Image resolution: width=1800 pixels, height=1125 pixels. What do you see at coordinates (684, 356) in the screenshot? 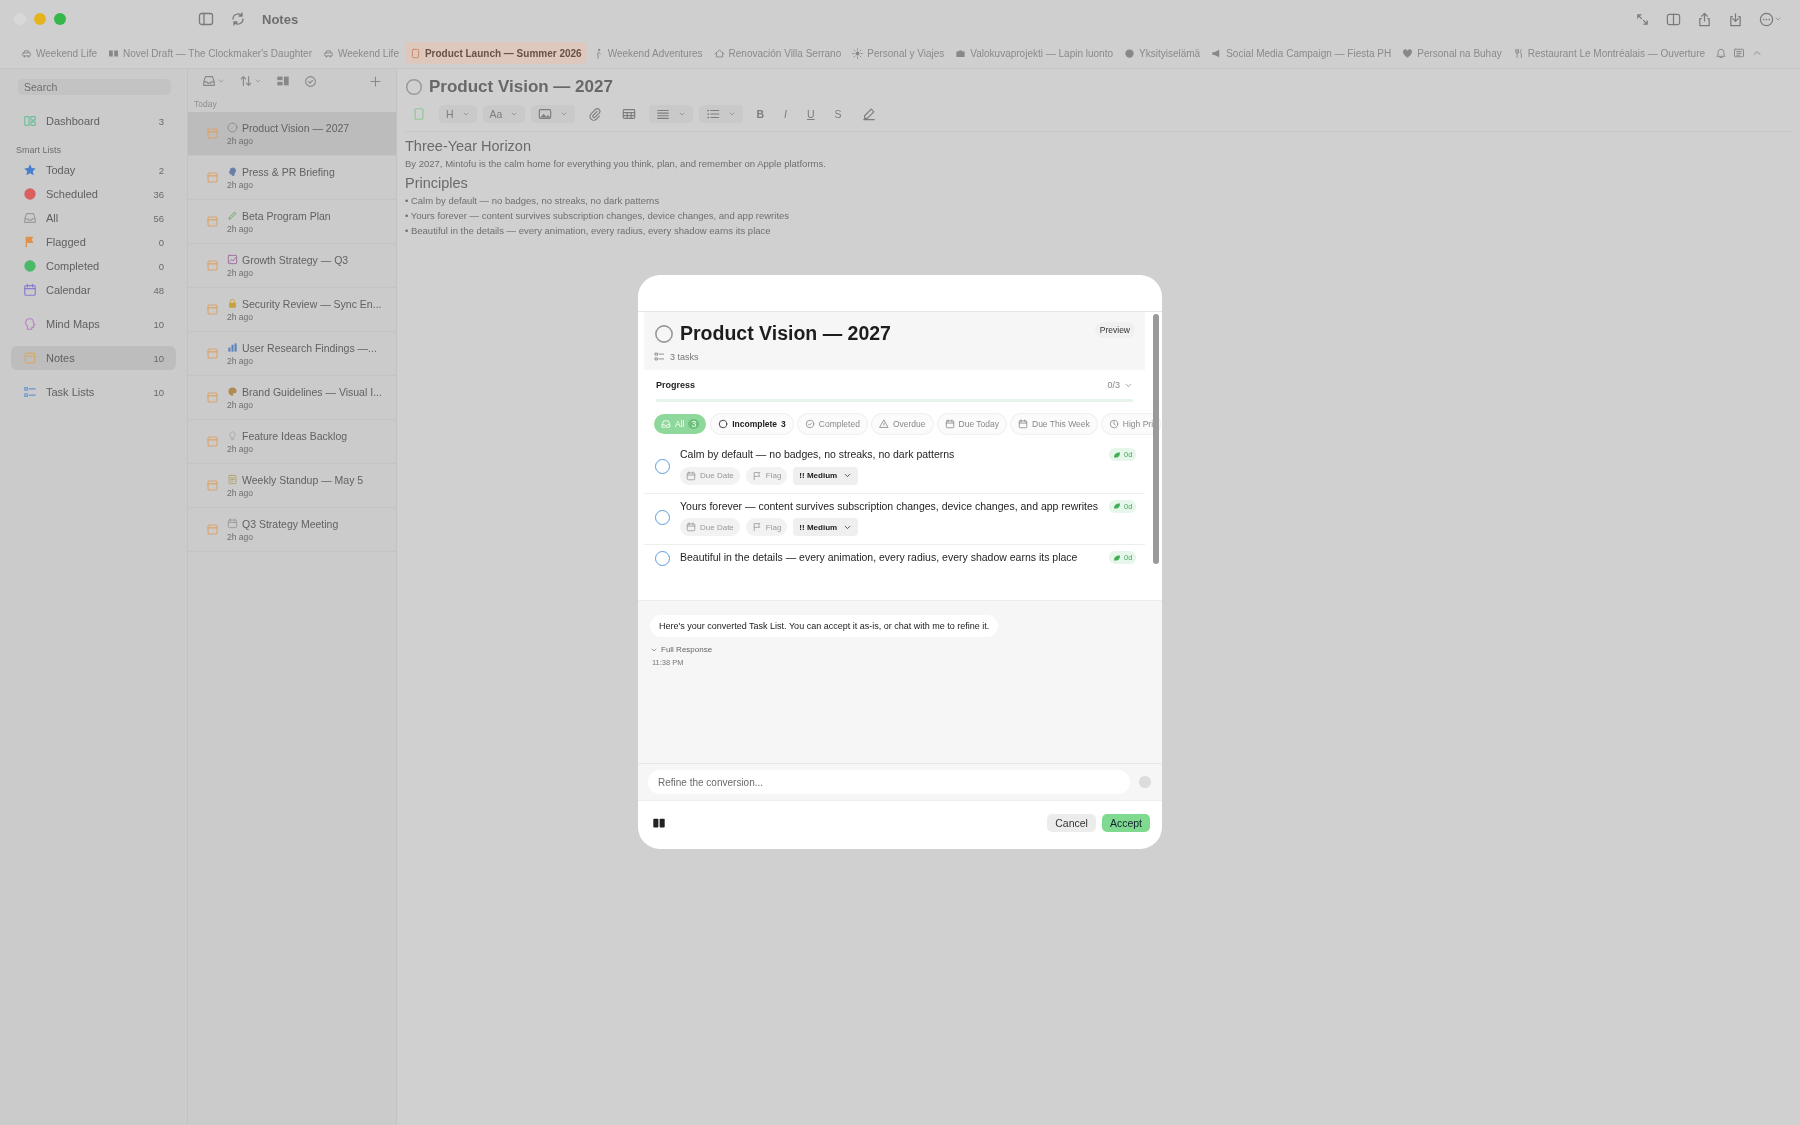
I see `task-count: 3 tasks` at bounding box center [684, 356].